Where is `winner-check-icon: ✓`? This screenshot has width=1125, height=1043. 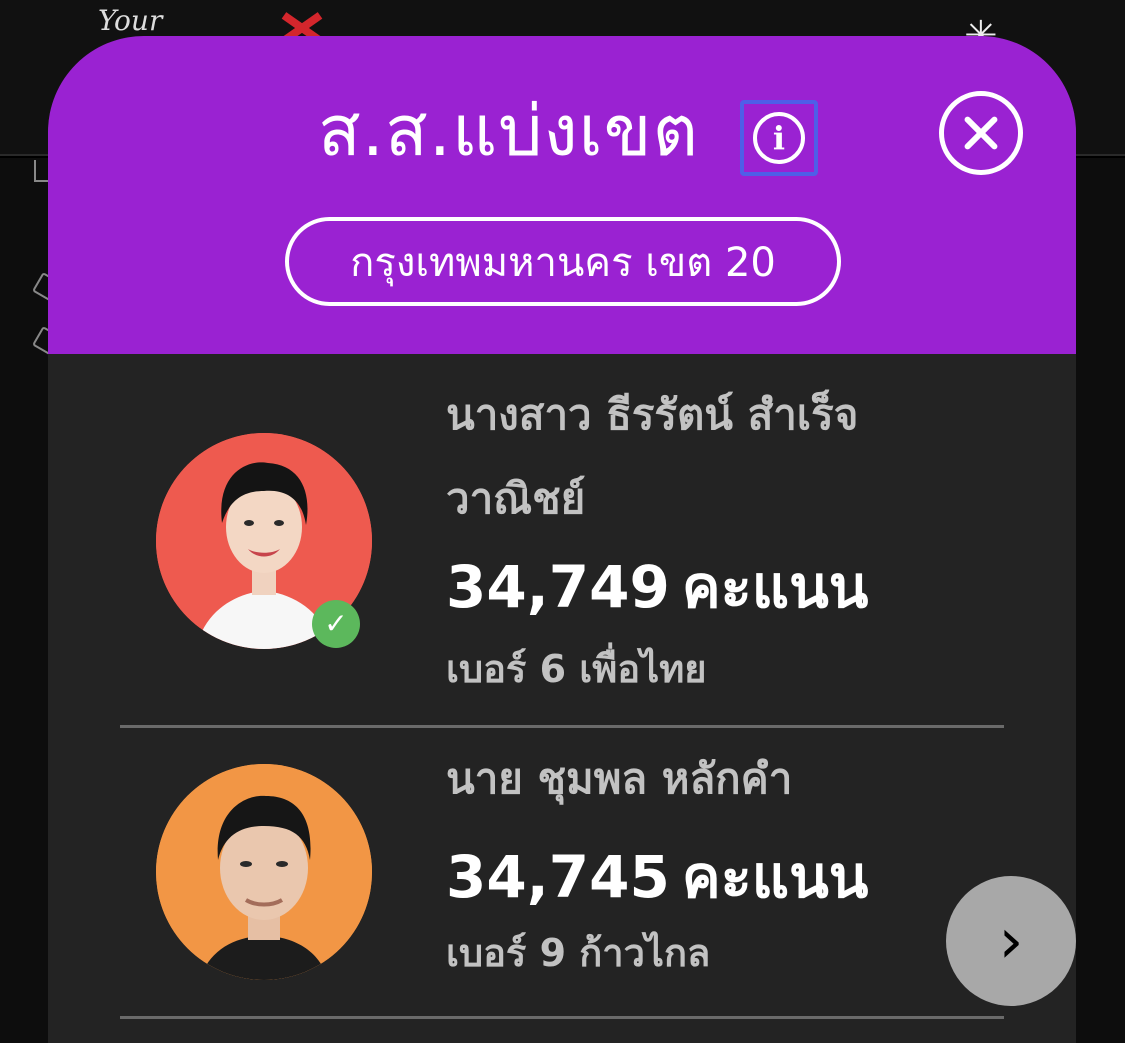
winner-check-icon: ✓ is located at coordinates (336, 624).